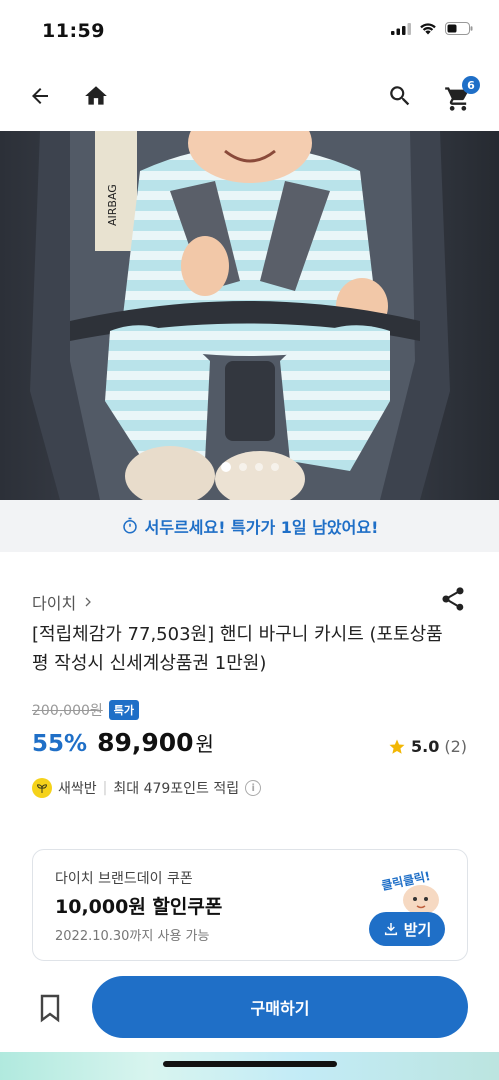 This screenshot has width=499, height=1080. I want to click on price-row: 55% 89,900 원, so click(123, 742).